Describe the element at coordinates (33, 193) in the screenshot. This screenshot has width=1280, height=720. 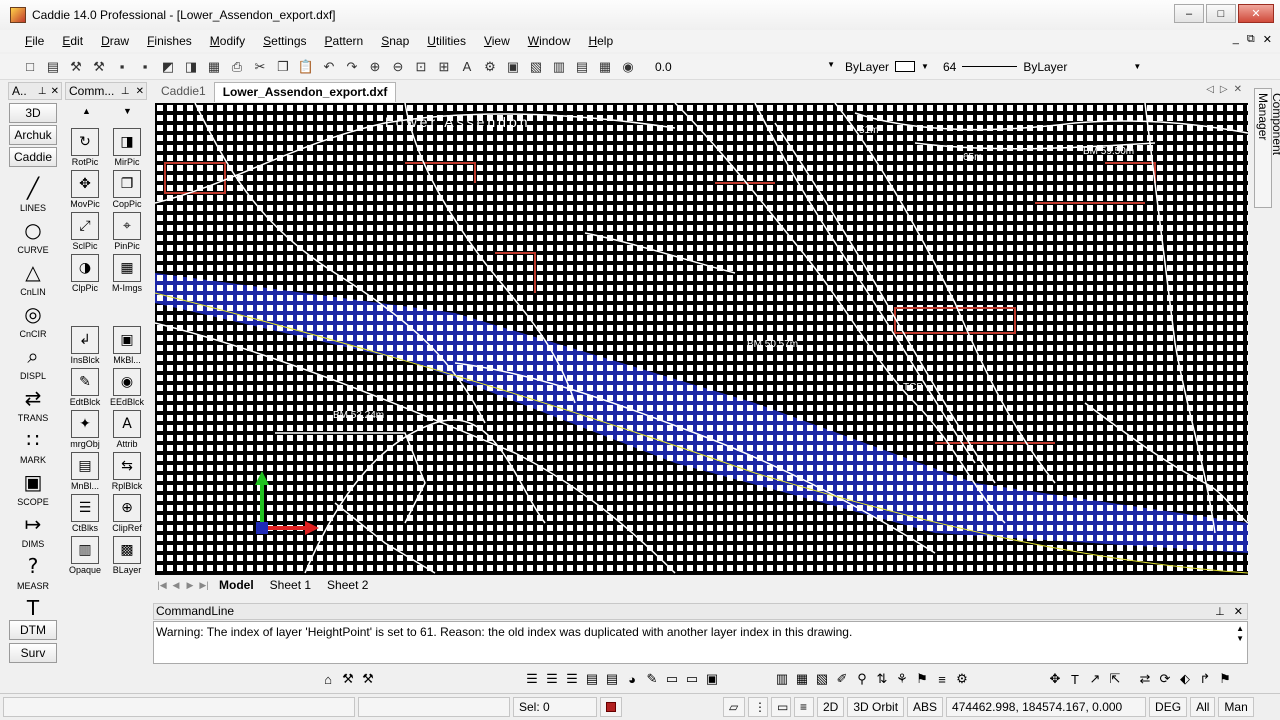
I see `tool-lines: ╱ LINES` at that location.